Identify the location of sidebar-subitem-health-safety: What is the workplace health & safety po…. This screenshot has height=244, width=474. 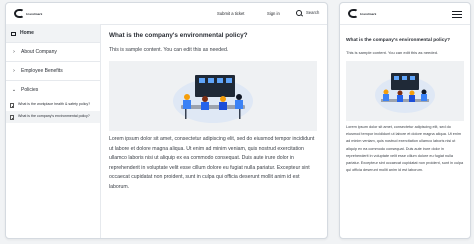
(53, 105).